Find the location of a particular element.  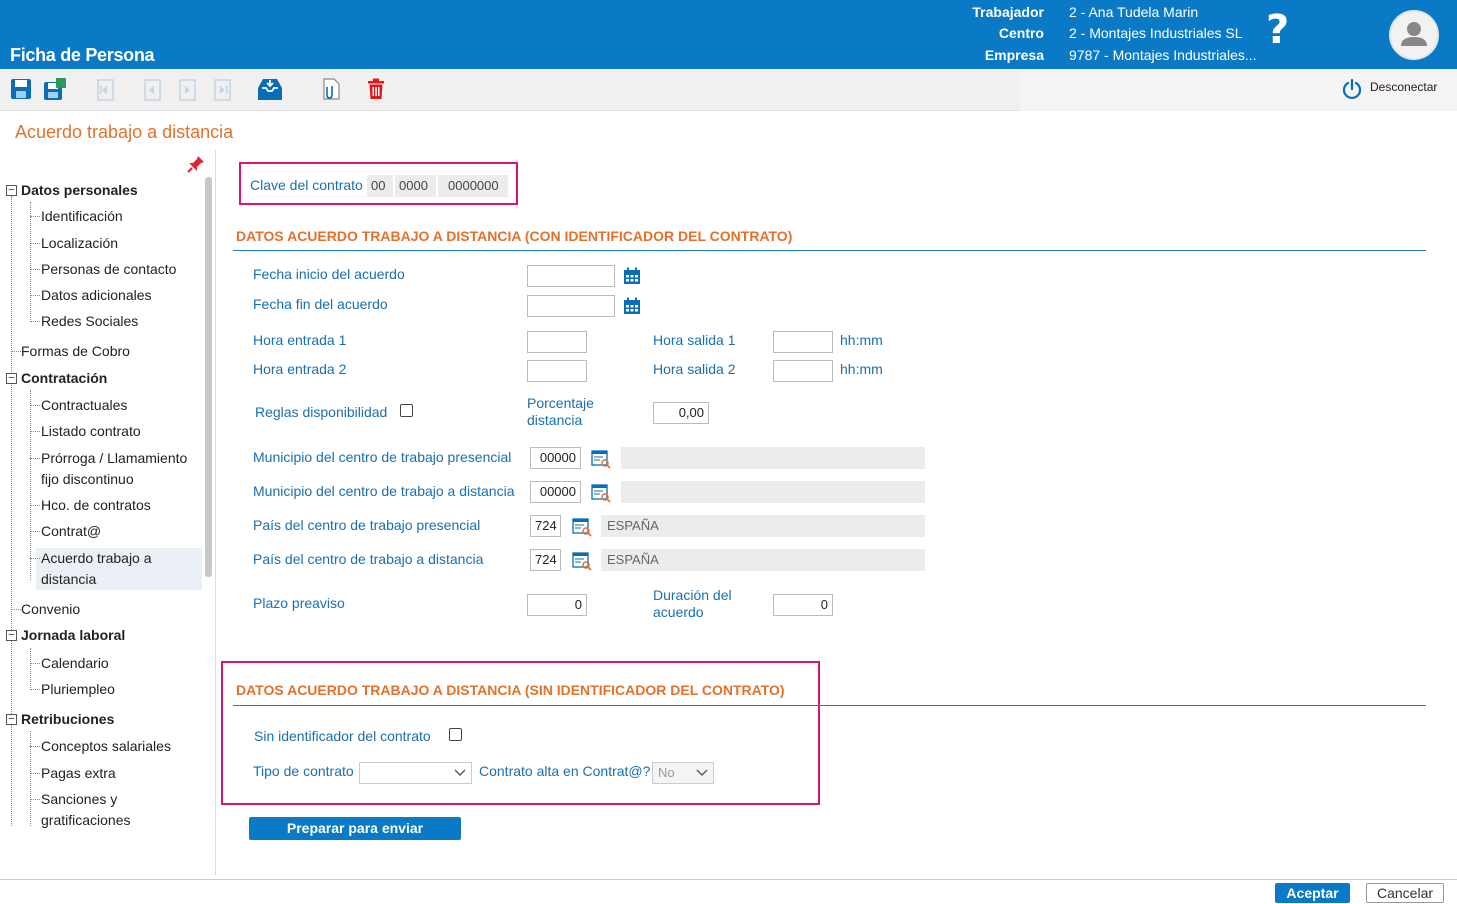

fecha-inicio-label: Fecha inicio del acuerdo is located at coordinates (329, 274).